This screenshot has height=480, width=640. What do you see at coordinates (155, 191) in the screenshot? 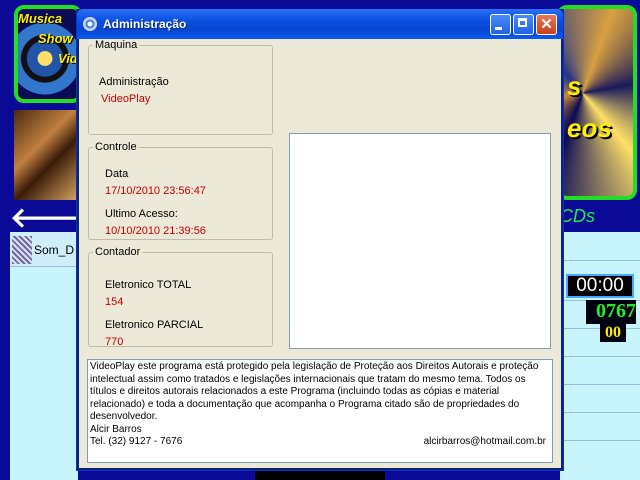
I see `data-value: 17/10/2010 23:56:47` at bounding box center [155, 191].